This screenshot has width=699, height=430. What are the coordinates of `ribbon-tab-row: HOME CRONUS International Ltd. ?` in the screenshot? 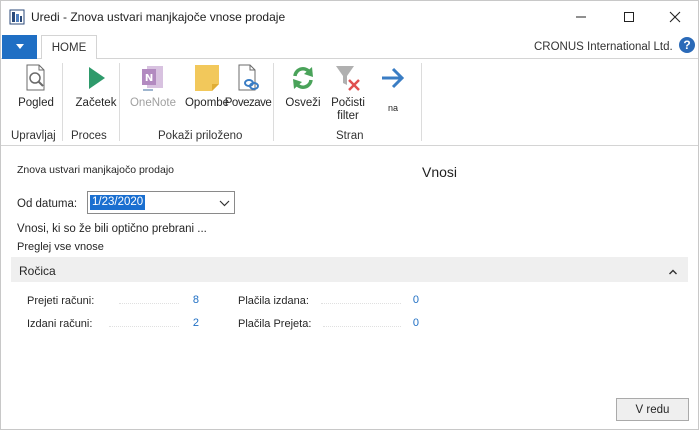 It's located at (349, 46).